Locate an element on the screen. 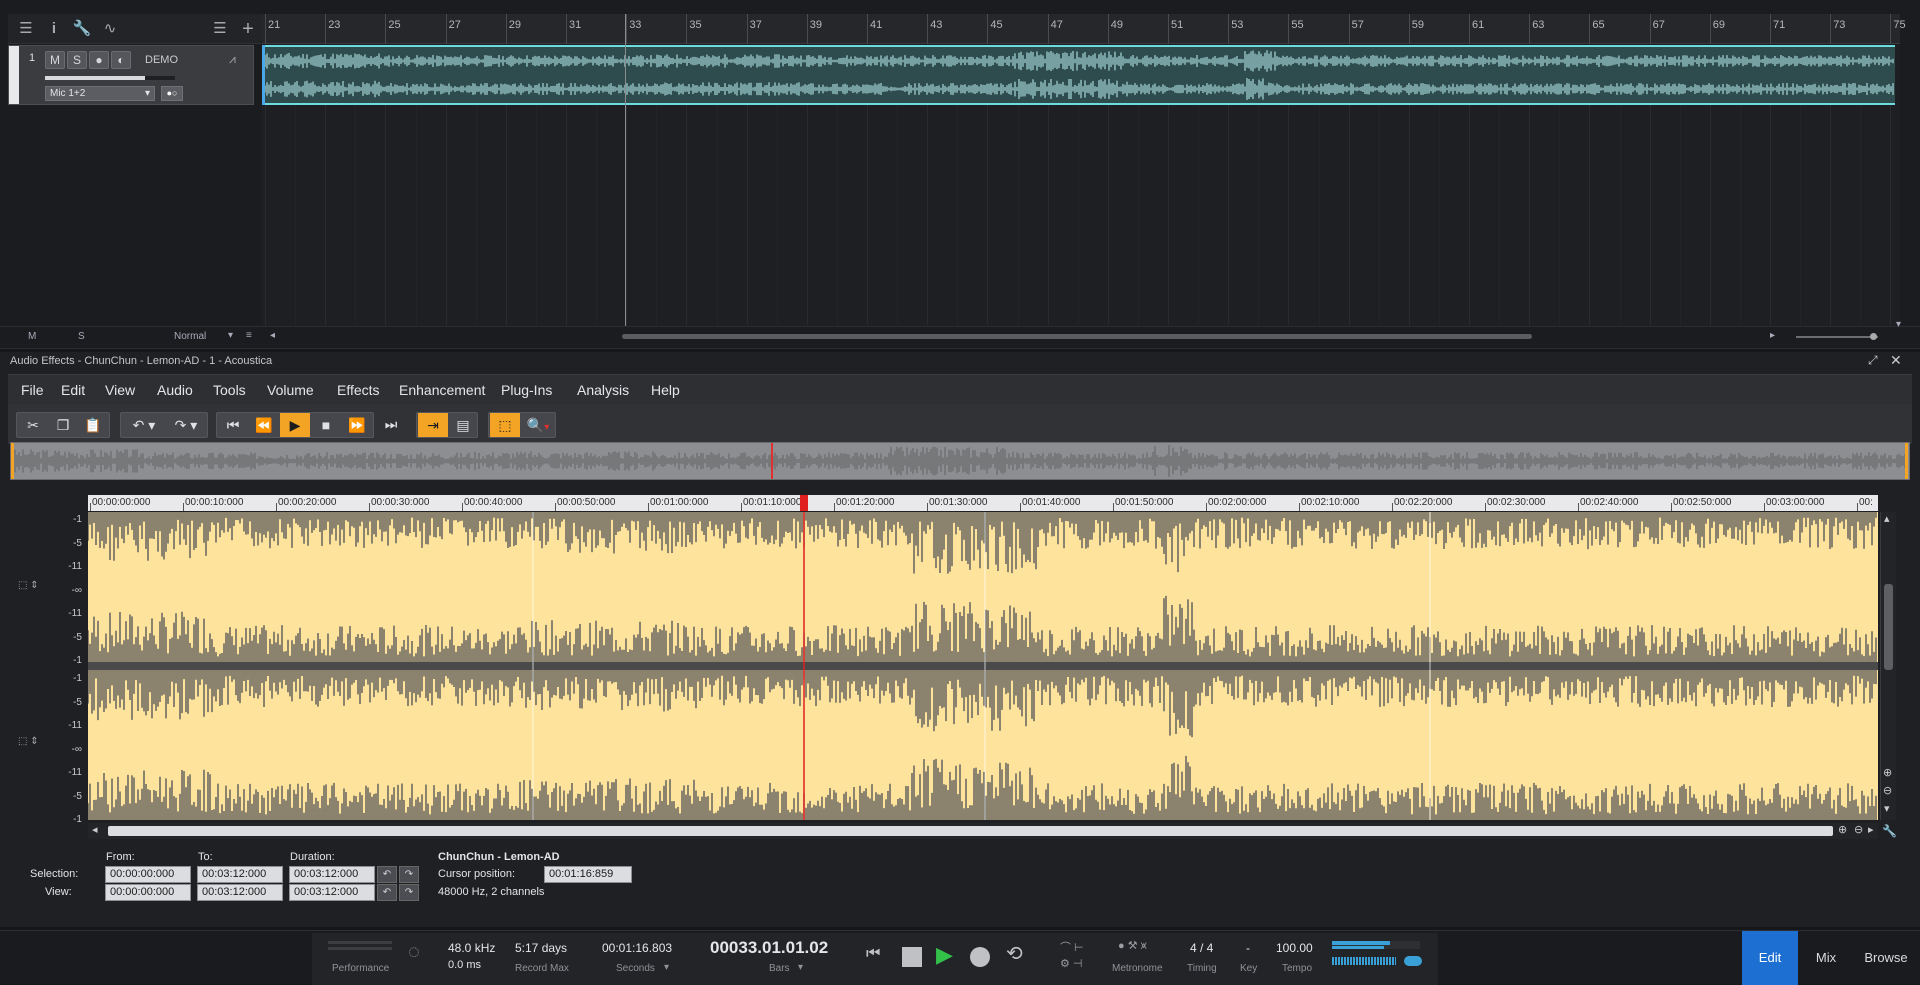 Image resolution: width=1920 pixels, height=985 pixels. key-value: - is located at coordinates (1248, 948).